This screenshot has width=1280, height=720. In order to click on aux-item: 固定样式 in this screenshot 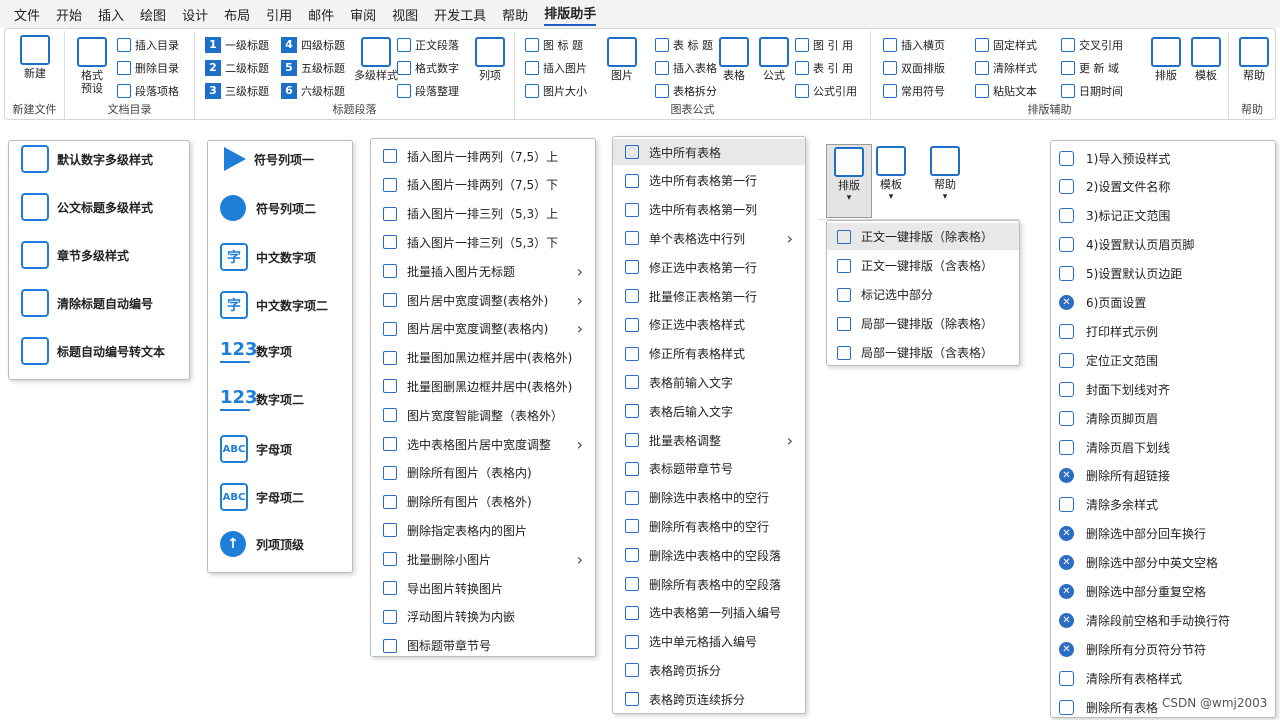, I will do `click(1006, 45)`.